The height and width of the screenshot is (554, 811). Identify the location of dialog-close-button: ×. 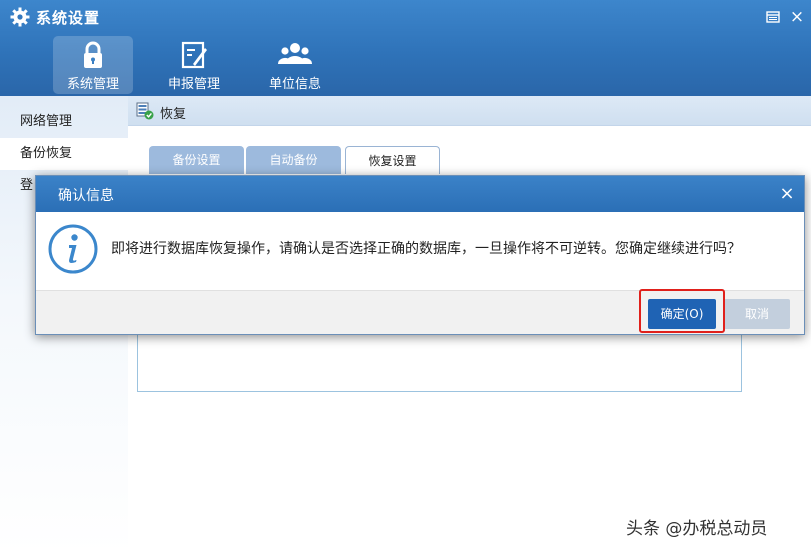
(787, 194).